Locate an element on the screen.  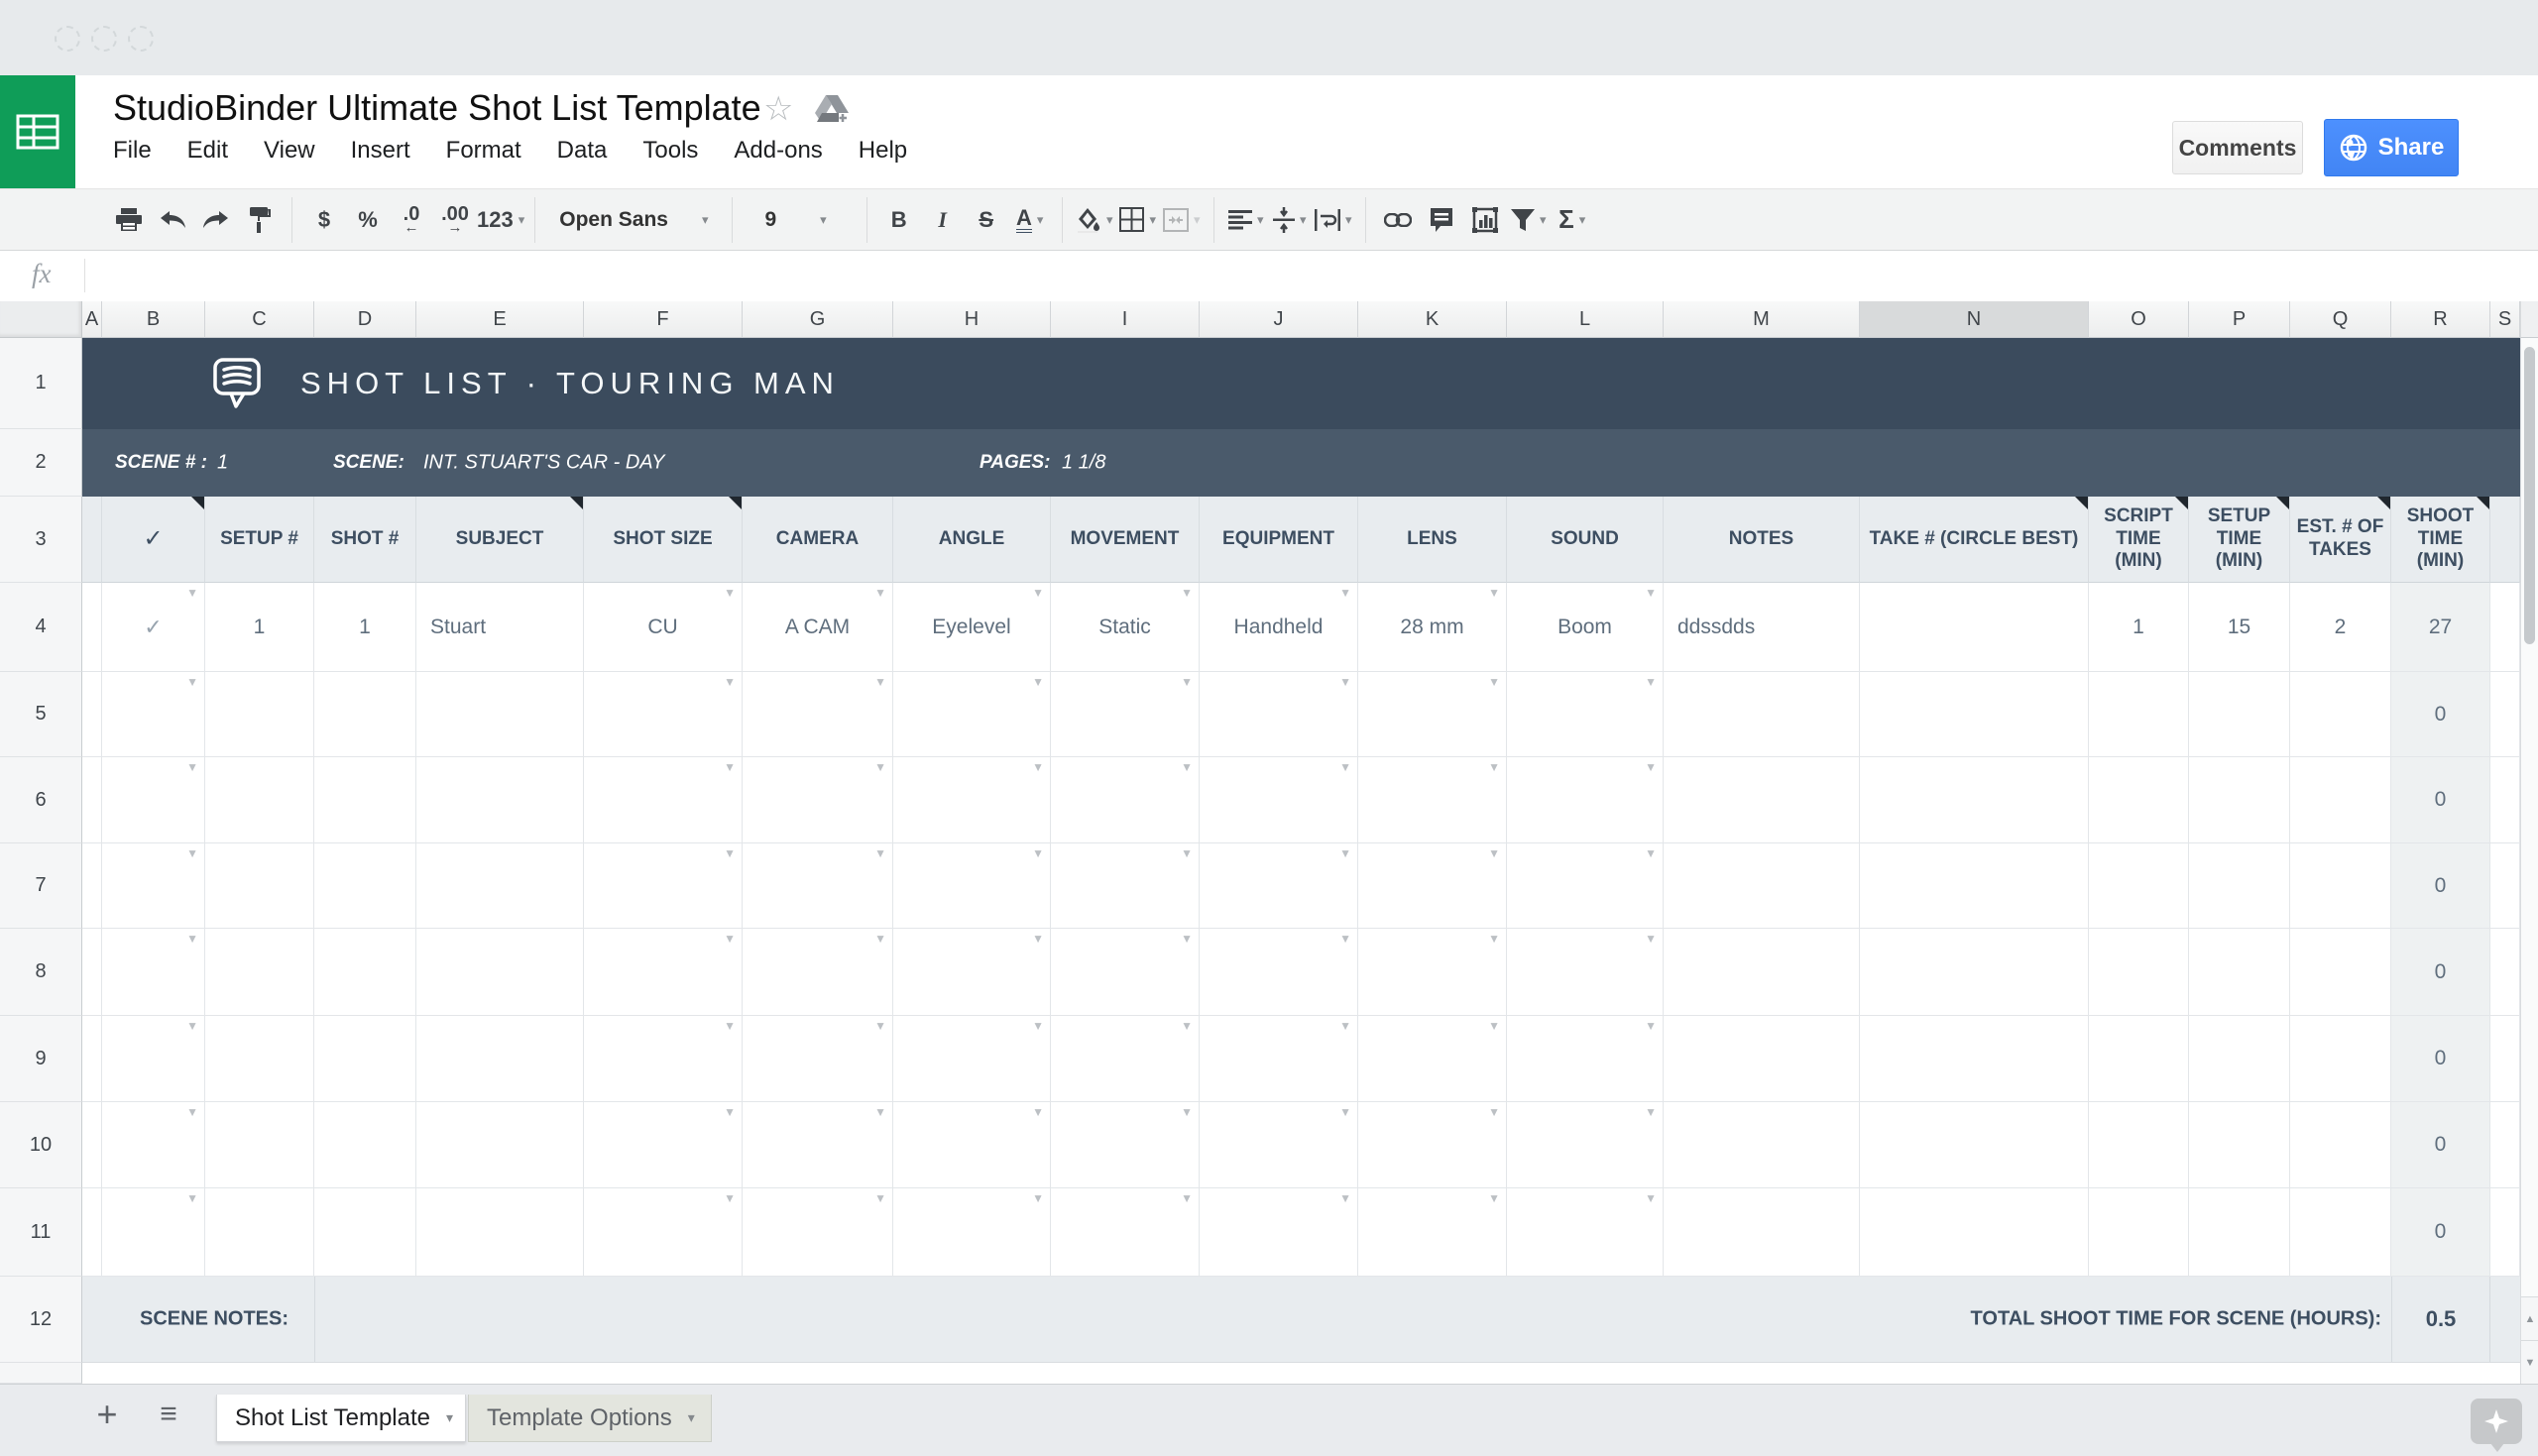
insert-chart-icon is located at coordinates (1485, 220).